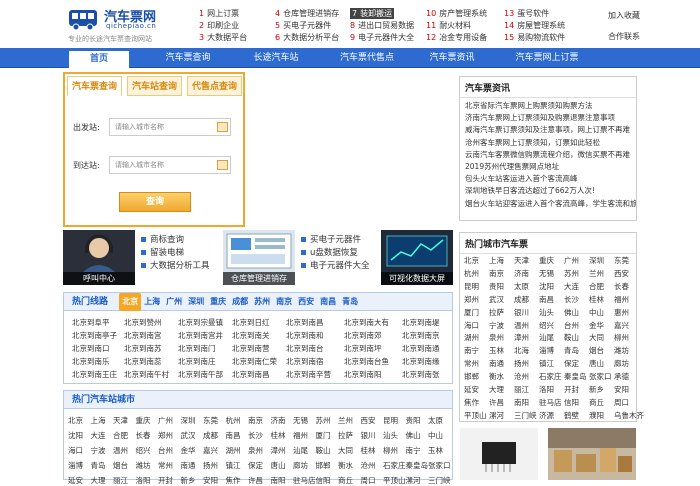 The height and width of the screenshot is (486, 700). What do you see at coordinates (143, 435) in the screenshot?
I see `station-city-link: 长春` at bounding box center [143, 435].